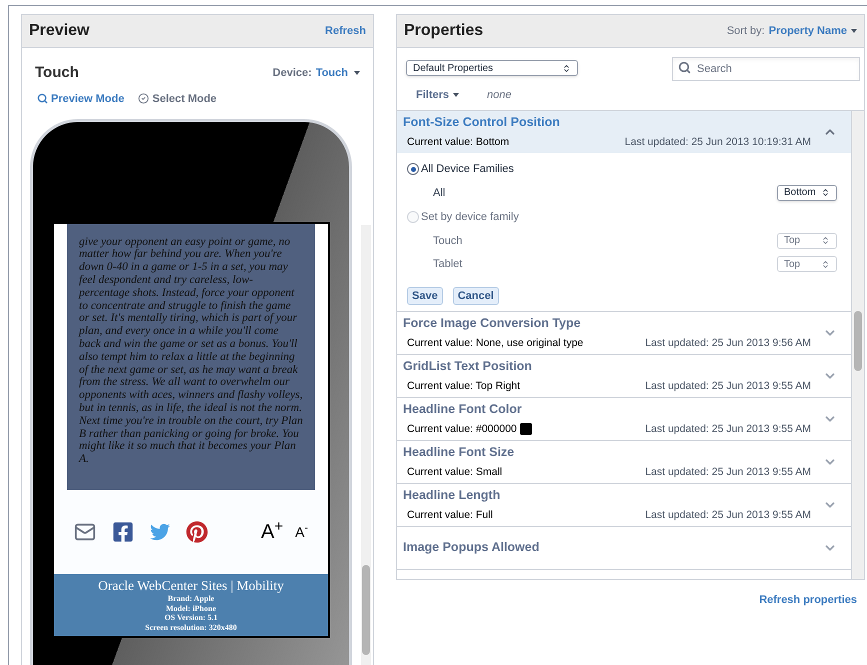 This screenshot has width=867, height=665. Describe the element at coordinates (495, 343) in the screenshot. I see `current-value: Current value: None, use original type` at that location.